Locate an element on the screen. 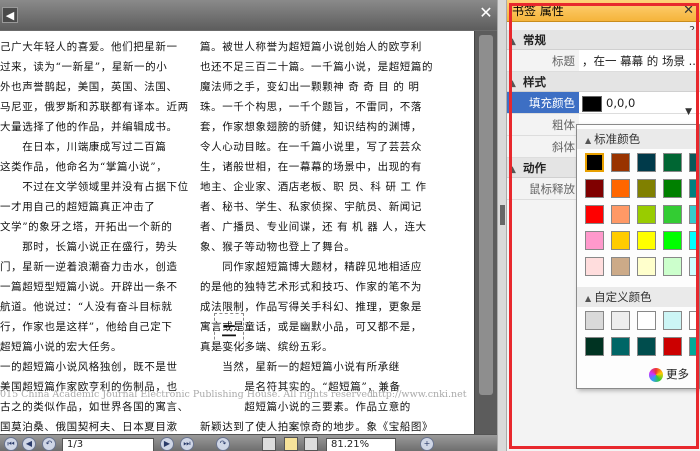 The width and height of the screenshot is (700, 451). category-label: 样式 is located at coordinates (535, 82).